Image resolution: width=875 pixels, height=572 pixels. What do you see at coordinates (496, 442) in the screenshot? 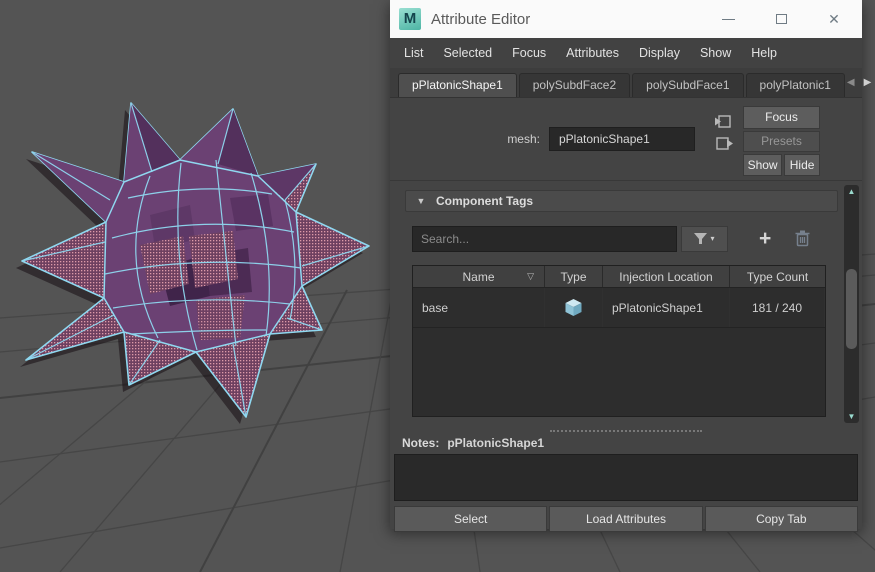
I see `notes-node-name: pPlatonicShape1` at bounding box center [496, 442].